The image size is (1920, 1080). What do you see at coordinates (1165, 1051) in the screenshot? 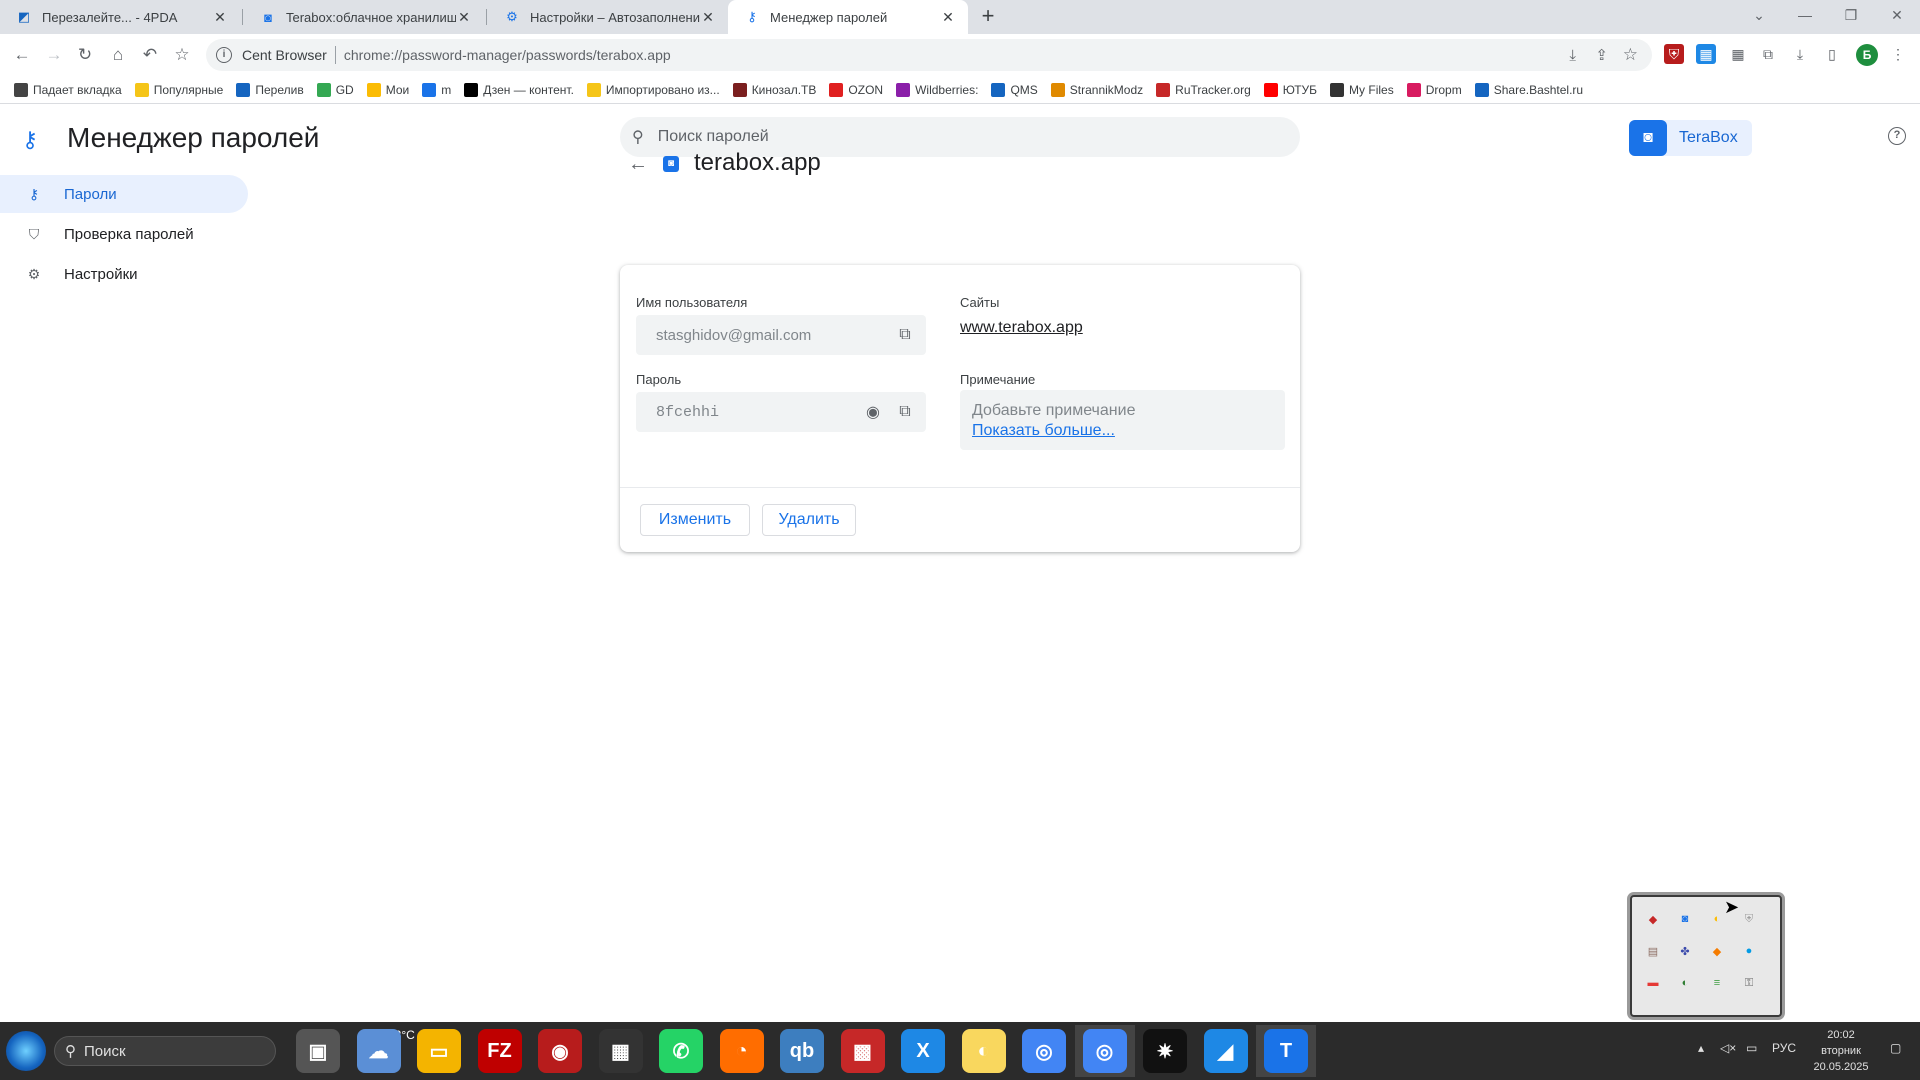
I see `taskbar-app: ✷` at bounding box center [1165, 1051].